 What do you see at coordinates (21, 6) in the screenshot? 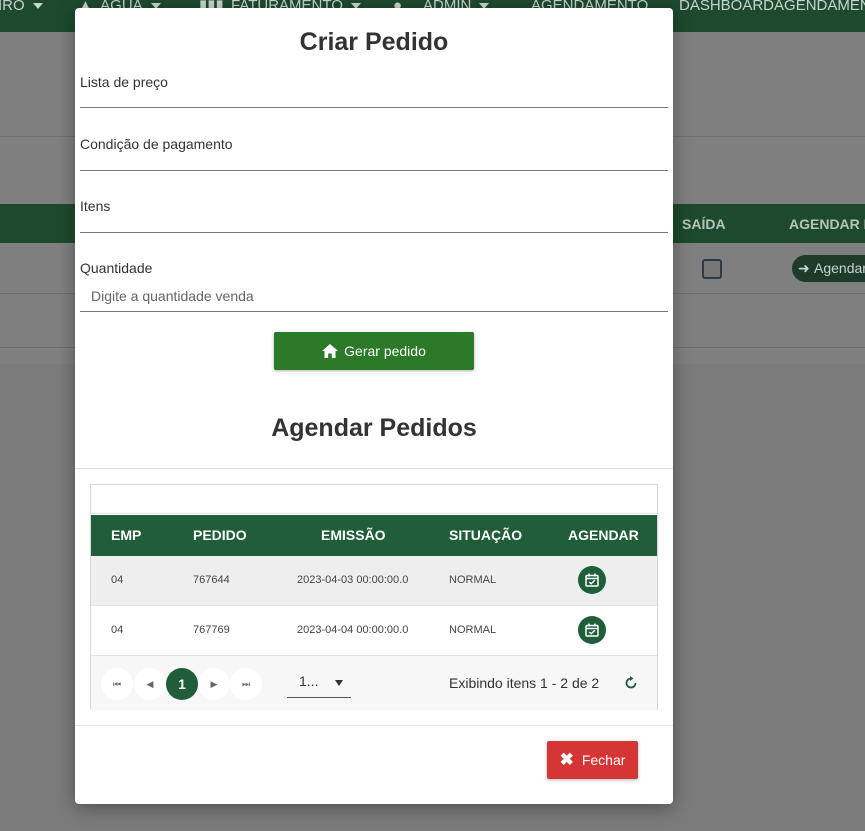
I see `nav-item-financeiro: IRO` at bounding box center [21, 6].